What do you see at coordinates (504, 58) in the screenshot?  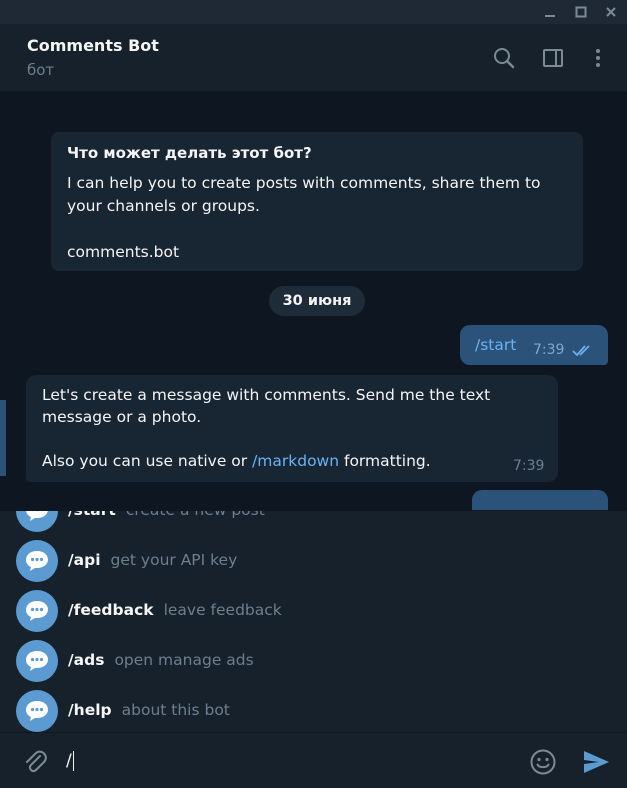 I see `search-icon` at bounding box center [504, 58].